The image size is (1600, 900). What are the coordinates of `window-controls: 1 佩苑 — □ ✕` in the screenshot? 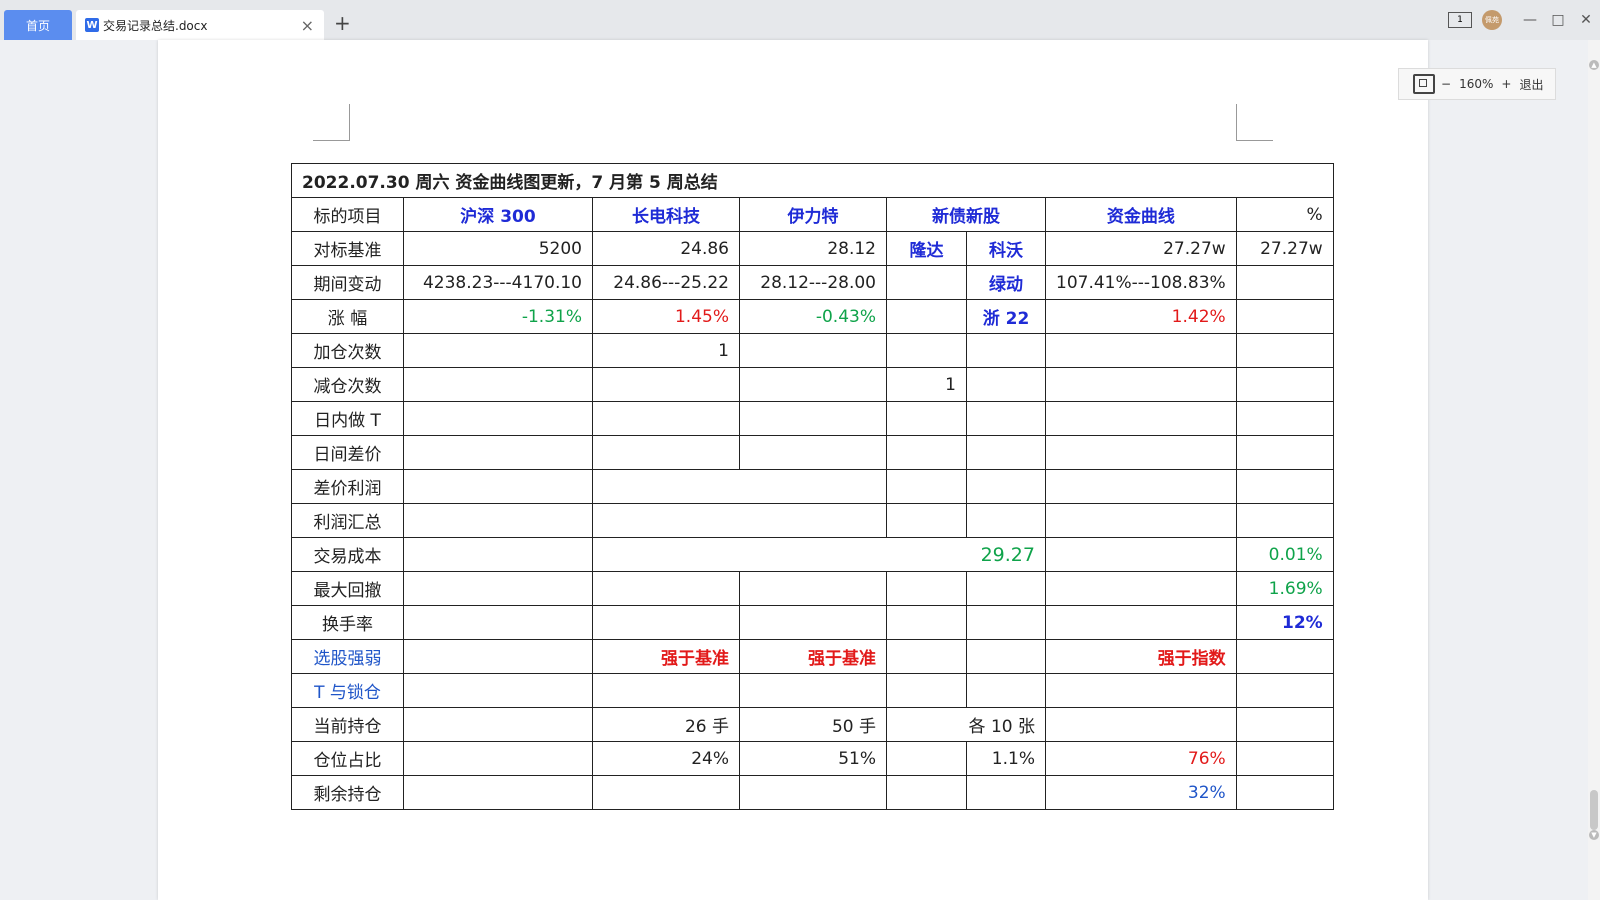 It's located at (1524, 20).